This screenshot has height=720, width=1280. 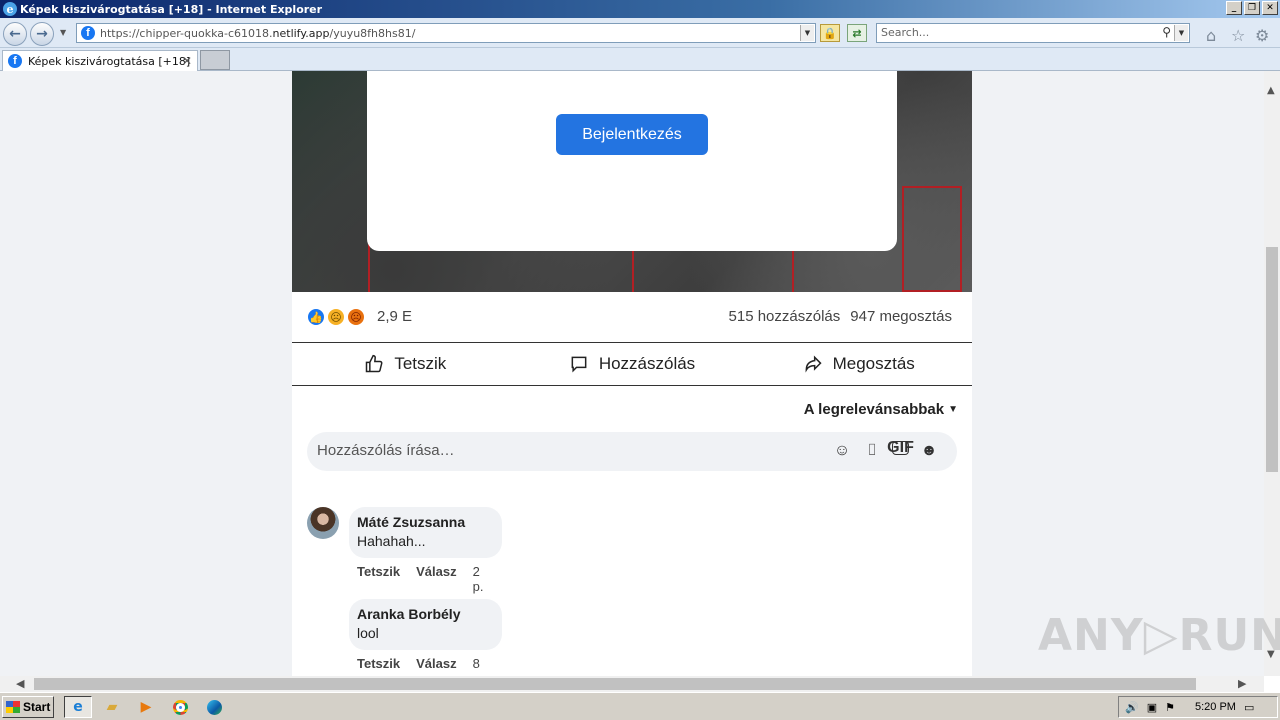 What do you see at coordinates (615, 684) in the screenshot?
I see `horizontal-scroll-thumb` at bounding box center [615, 684].